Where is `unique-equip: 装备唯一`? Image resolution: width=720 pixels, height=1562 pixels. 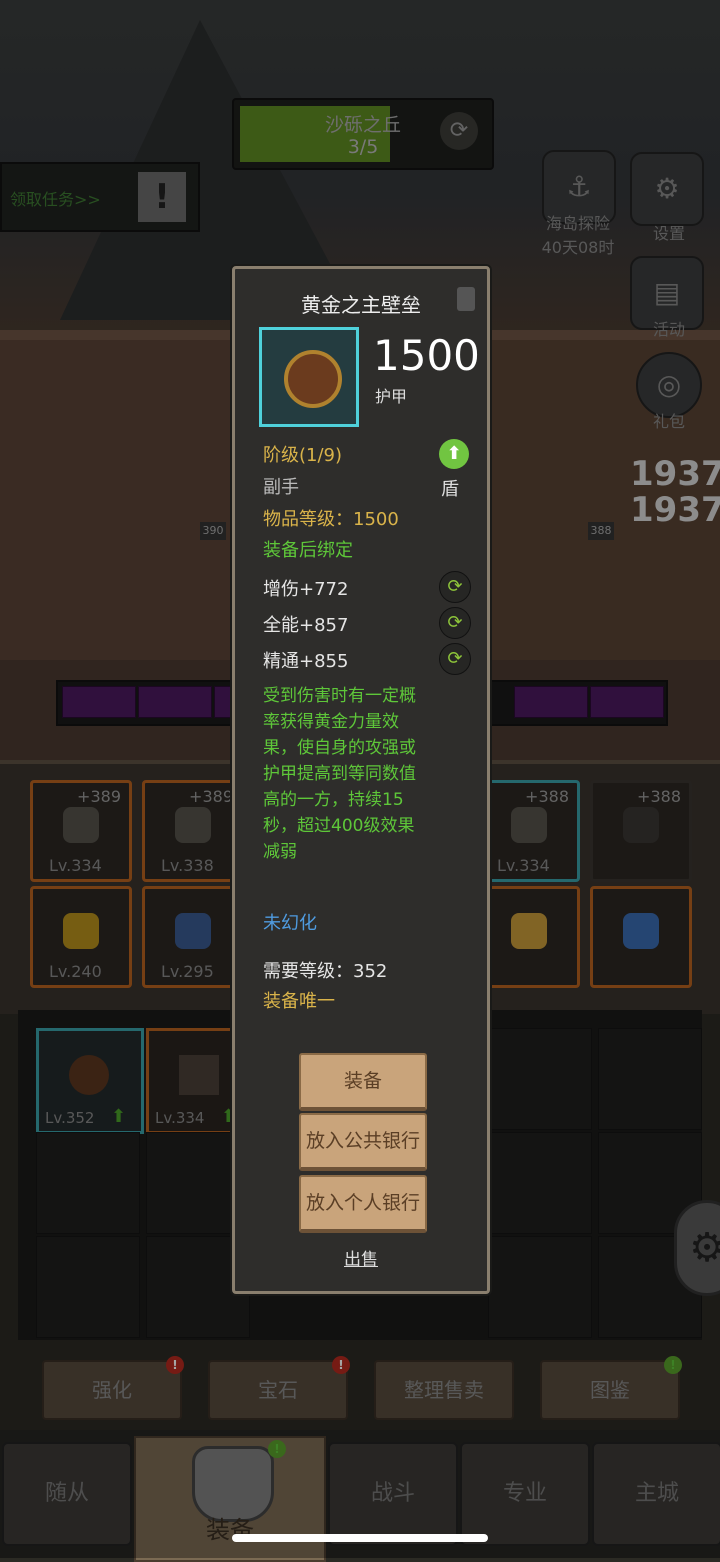
unique-equip: 装备唯一 is located at coordinates (299, 1001).